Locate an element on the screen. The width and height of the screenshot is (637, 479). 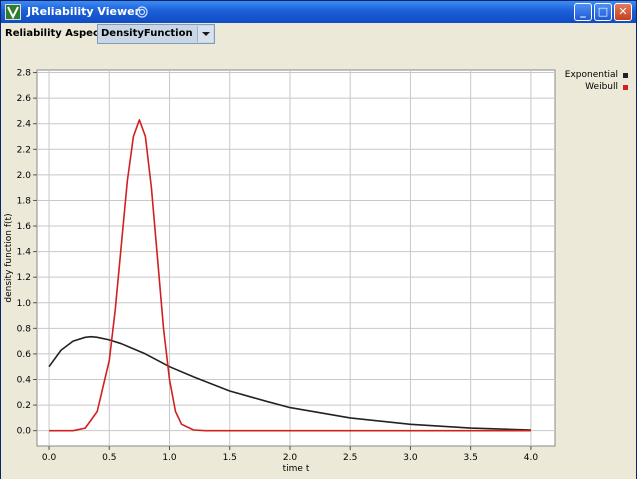
legend-label: Exponential is located at coordinates (591, 75).